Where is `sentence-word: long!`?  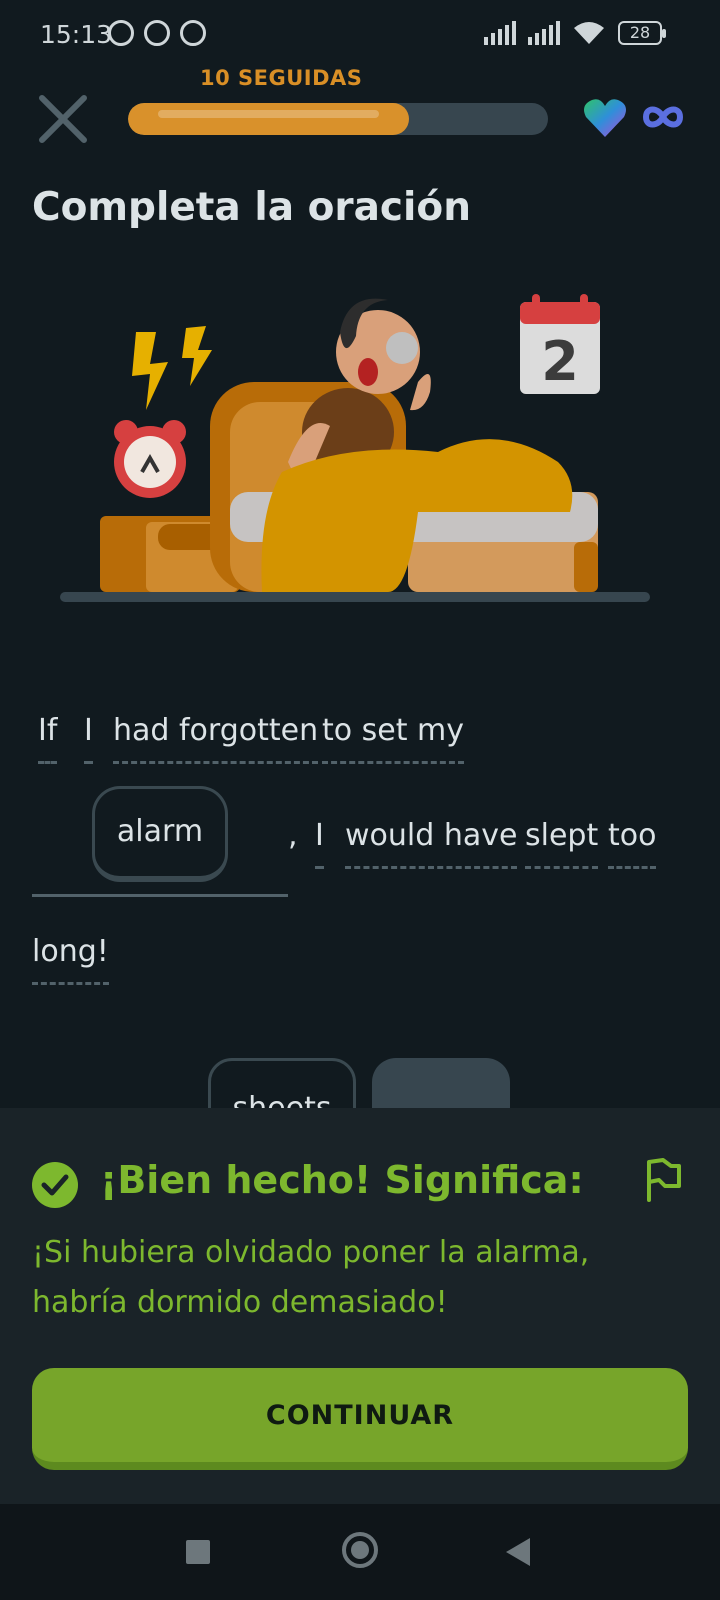 sentence-word: long! is located at coordinates (70, 959).